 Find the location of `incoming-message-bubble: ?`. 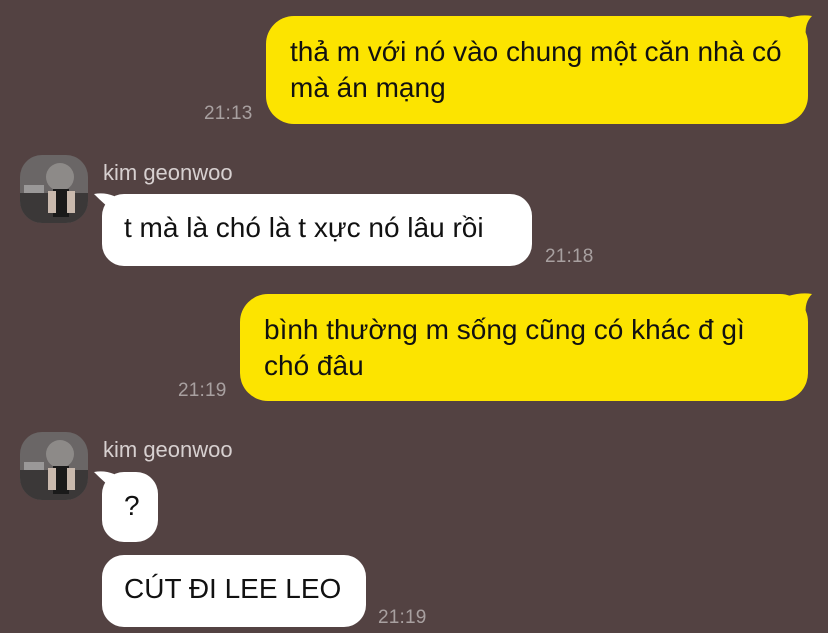

incoming-message-bubble: ? is located at coordinates (130, 507).